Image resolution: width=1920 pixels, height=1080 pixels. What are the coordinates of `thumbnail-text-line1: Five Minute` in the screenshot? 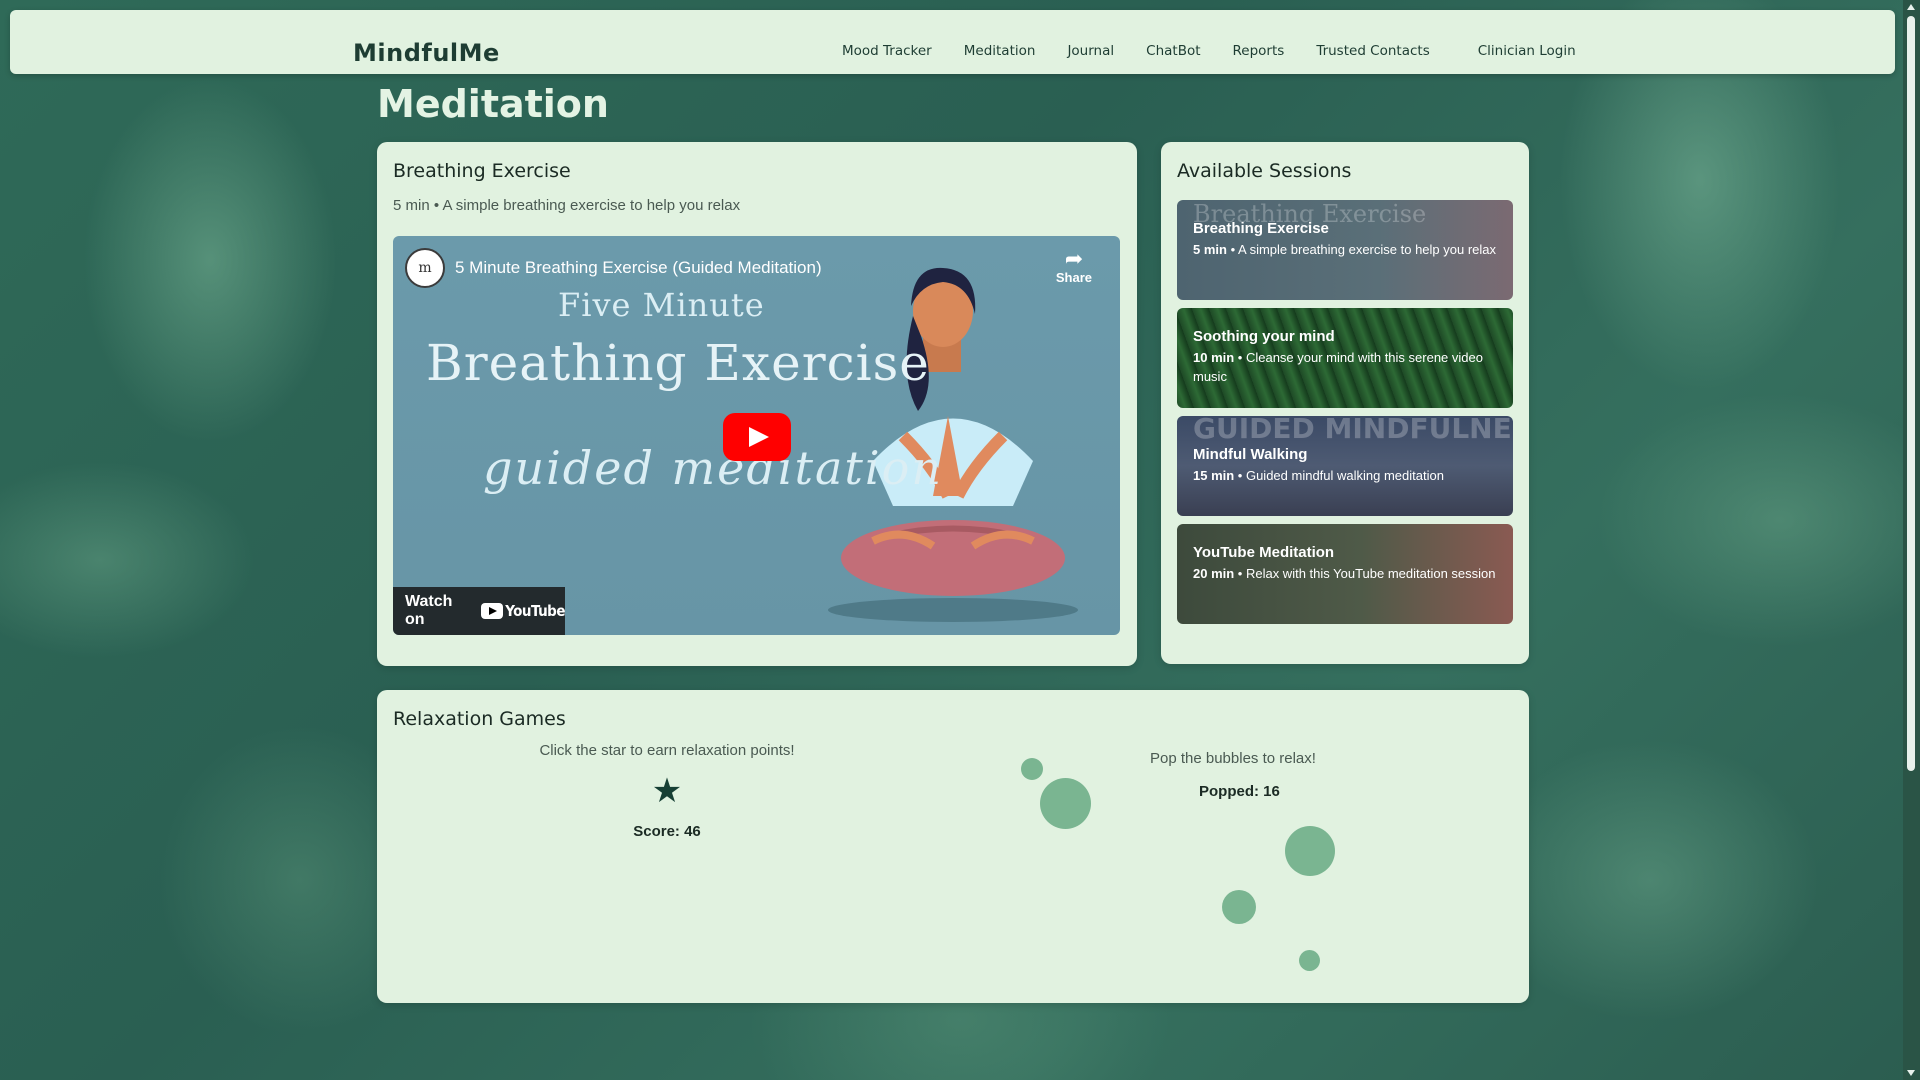 It's located at (661, 305).